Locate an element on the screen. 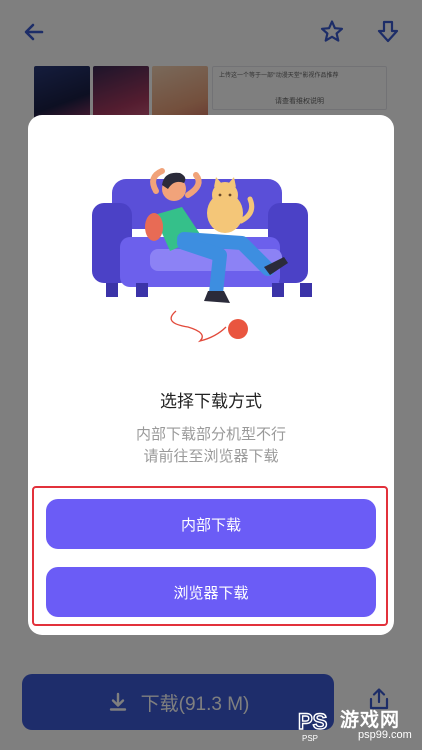 The width and height of the screenshot is (422, 750). psp-logo-icon: PS PSP is located at coordinates (318, 723).